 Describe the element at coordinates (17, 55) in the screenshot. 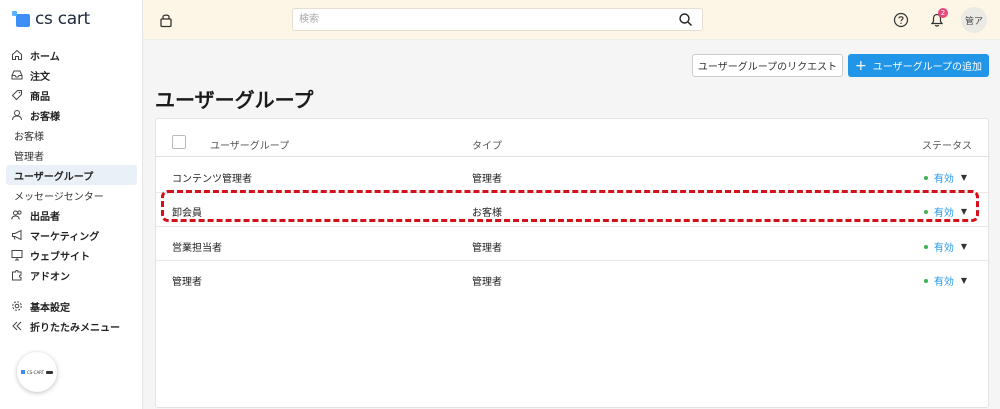

I see `home-icon` at that location.